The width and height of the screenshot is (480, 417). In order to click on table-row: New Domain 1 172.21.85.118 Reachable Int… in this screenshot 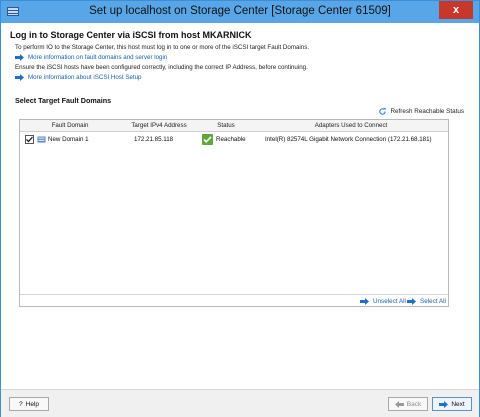, I will do `click(234, 139)`.